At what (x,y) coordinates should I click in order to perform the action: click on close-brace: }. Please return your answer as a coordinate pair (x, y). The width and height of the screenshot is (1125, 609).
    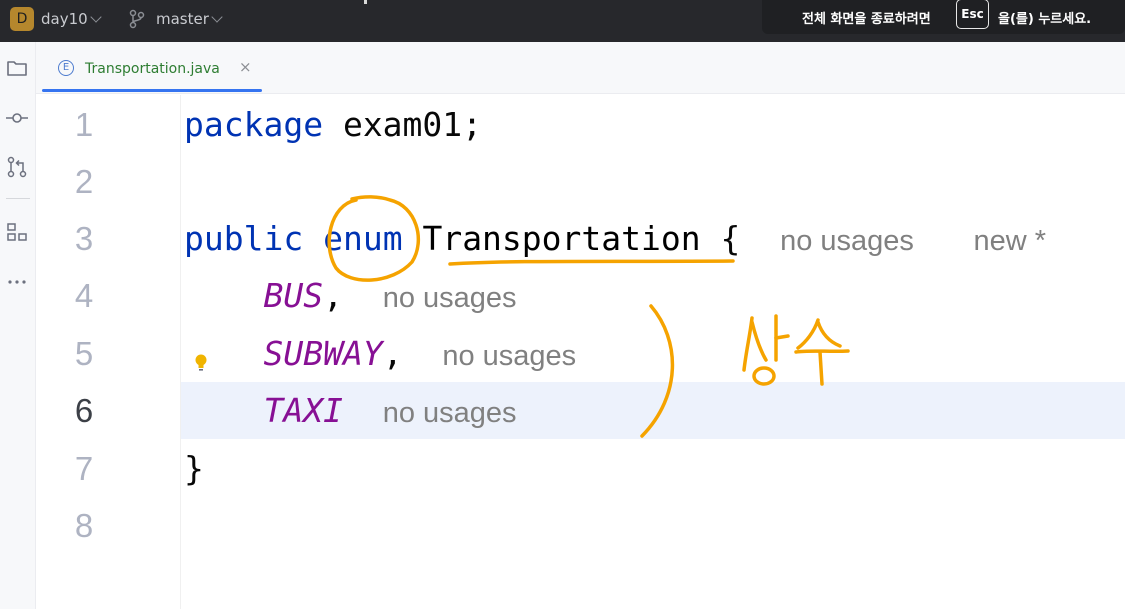
    Looking at the image, I should click on (194, 468).